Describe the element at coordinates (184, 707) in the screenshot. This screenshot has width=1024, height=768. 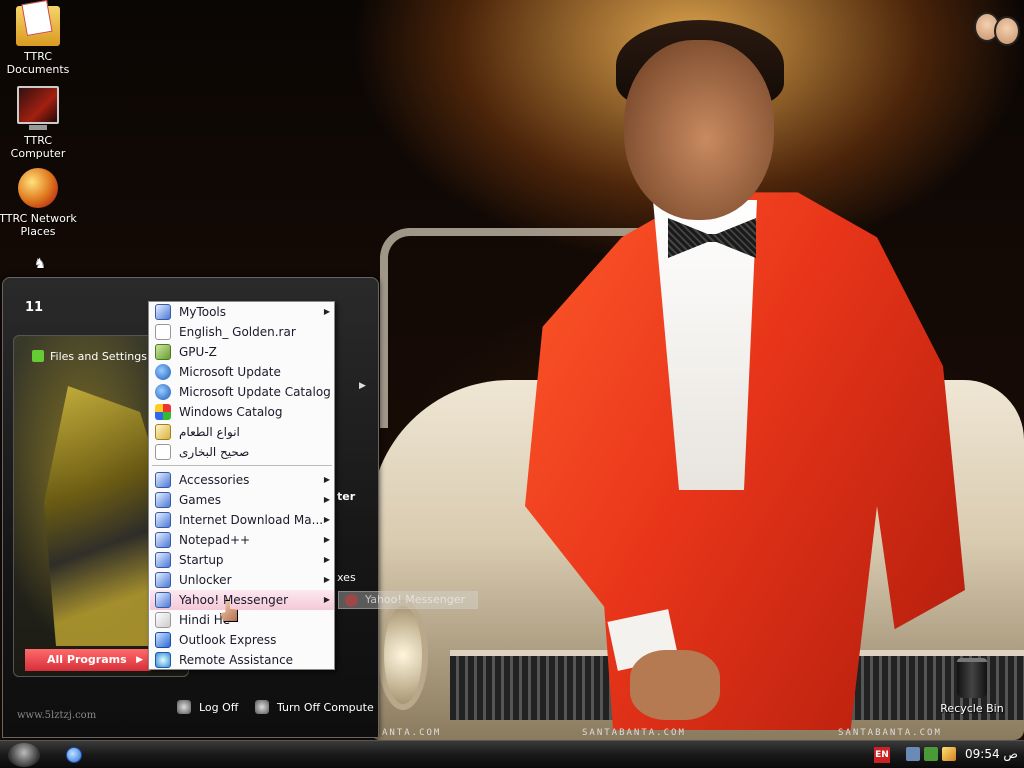
I see `log-off-icon` at that location.